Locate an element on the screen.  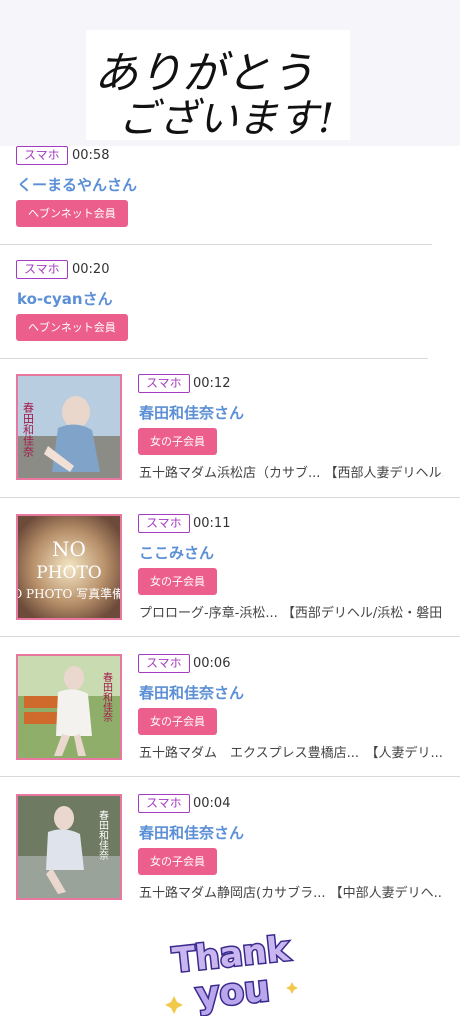
visit-time: 00:06 is located at coordinates (212, 663).